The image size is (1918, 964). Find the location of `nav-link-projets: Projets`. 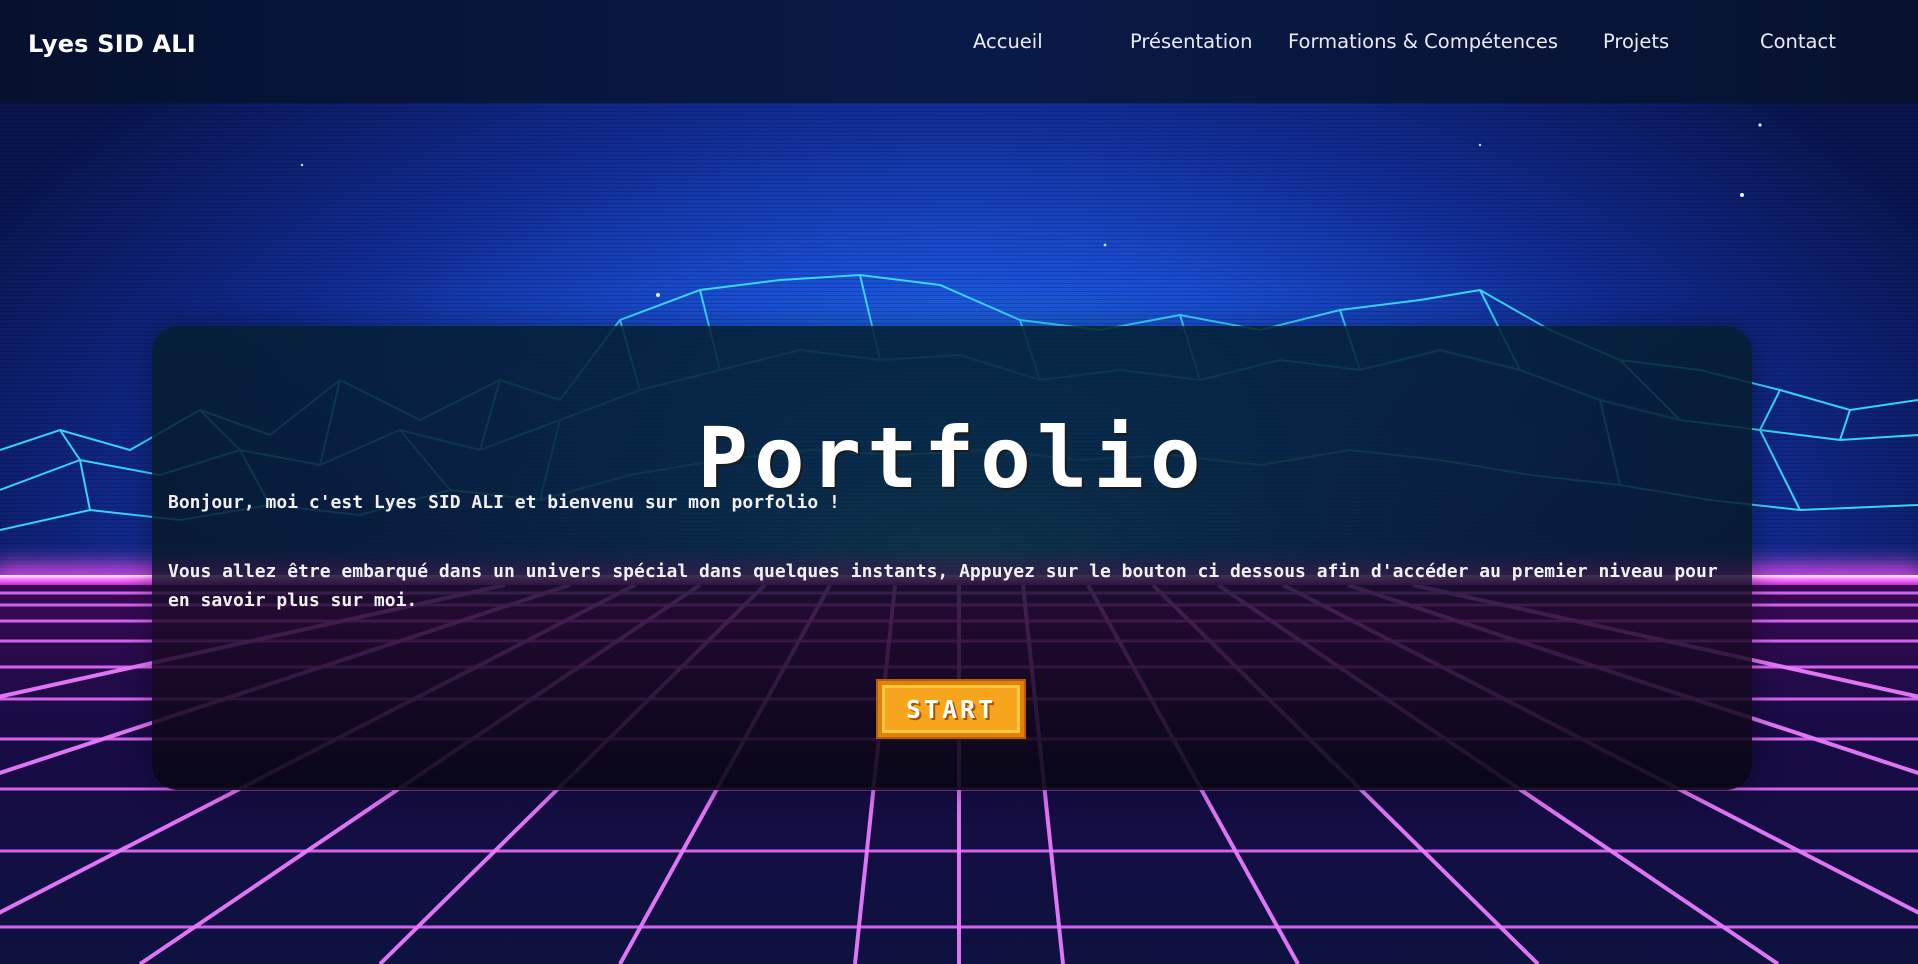

nav-link-projets: Projets is located at coordinates (1636, 41).